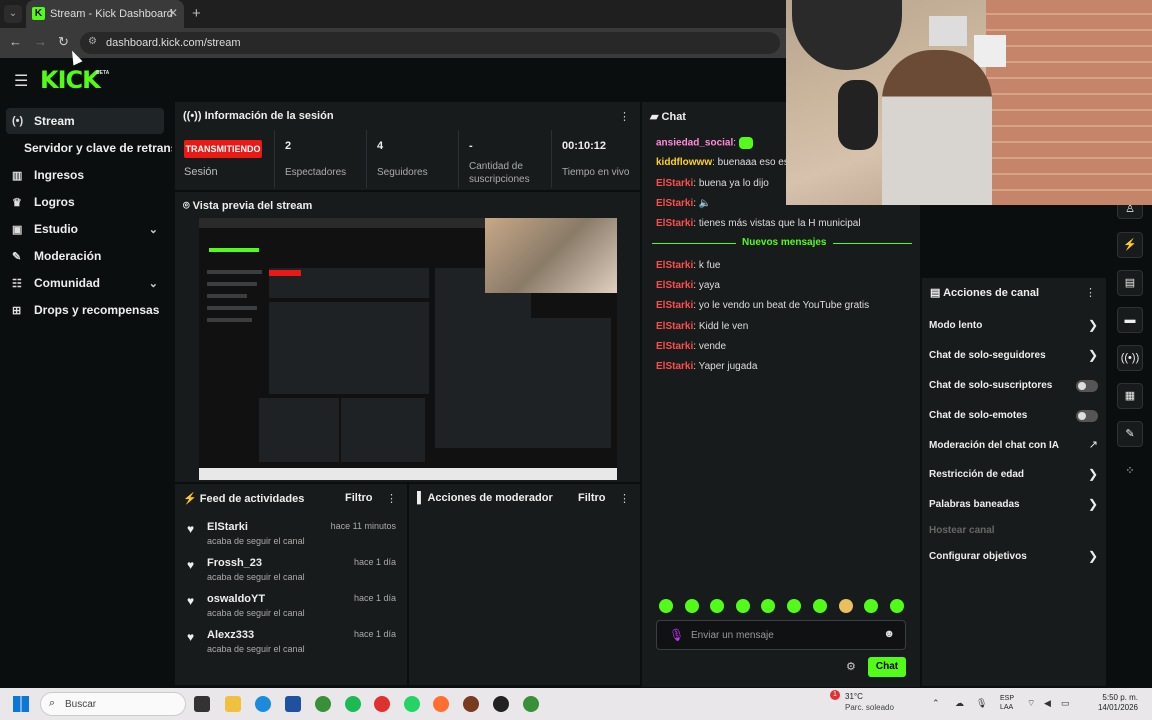 Image resolution: width=1152 pixels, height=720 pixels. I want to click on action-label: Palabras baneadas, so click(974, 504).